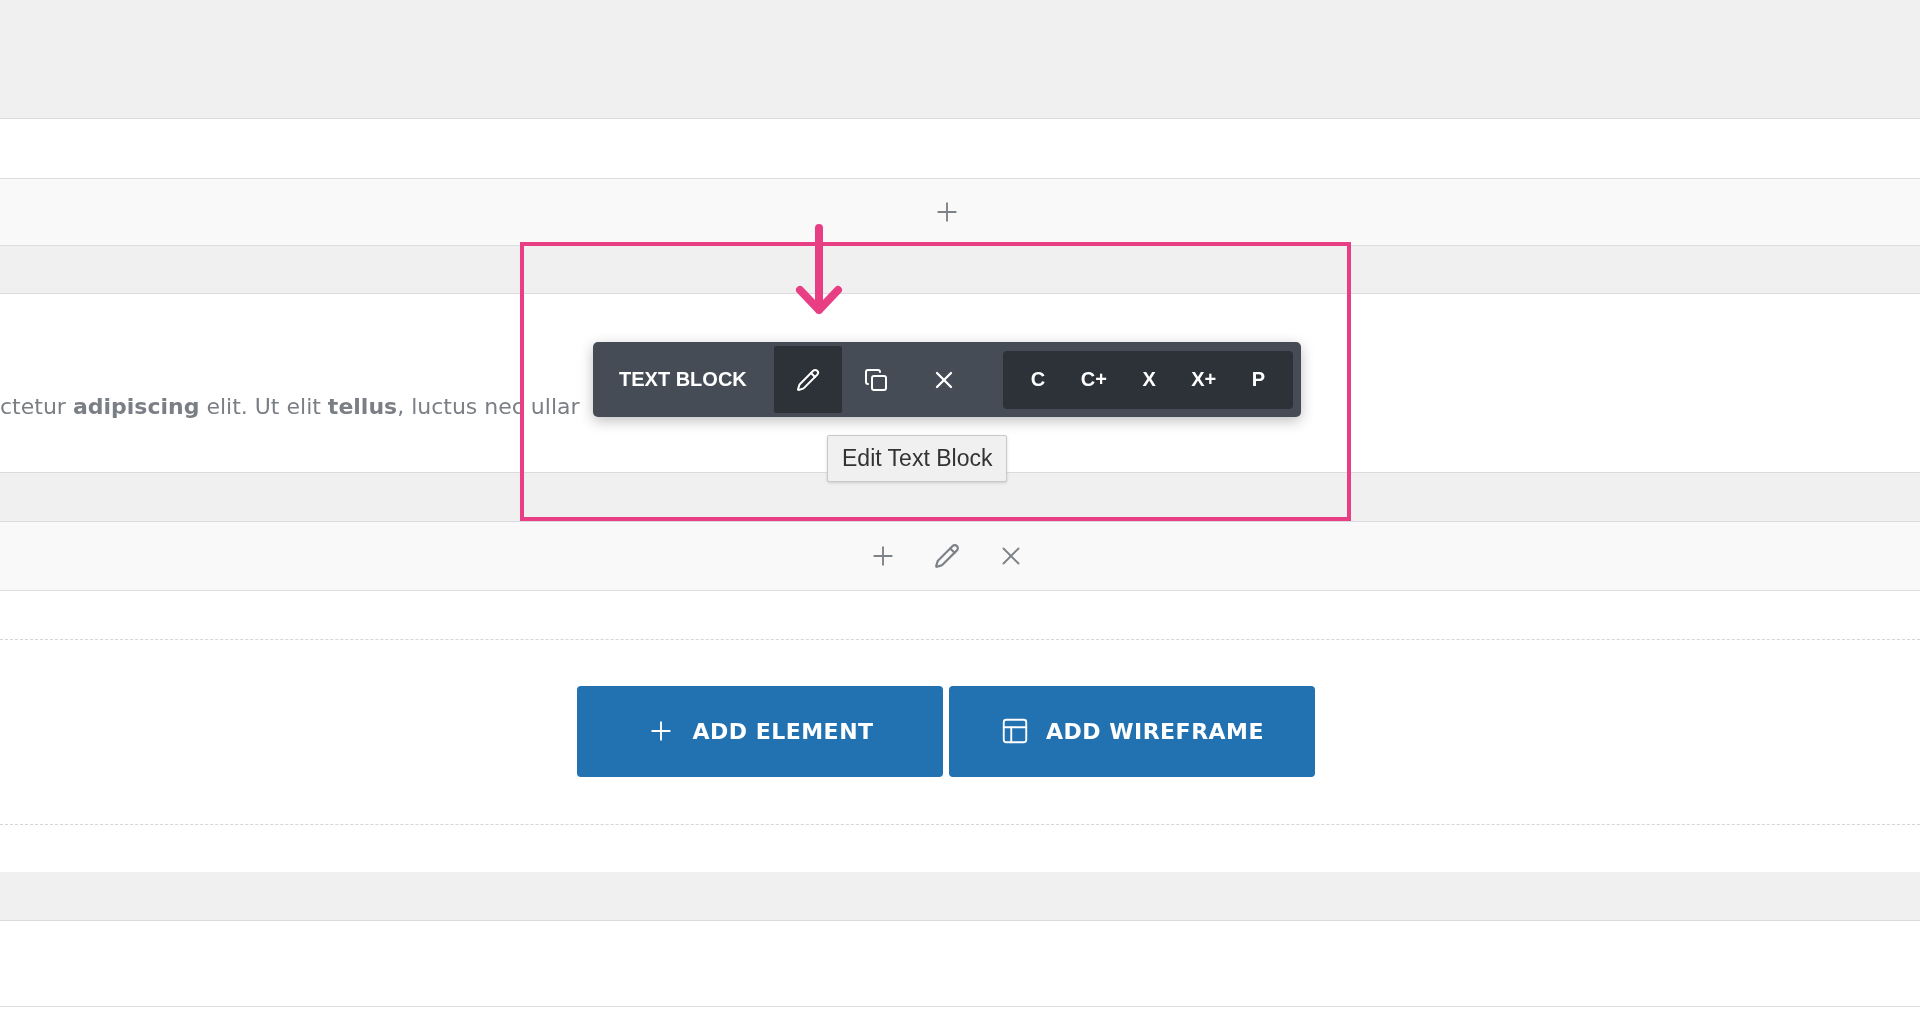 This screenshot has height=1020, width=1920. I want to click on shortcut-button: P, so click(1258, 379).